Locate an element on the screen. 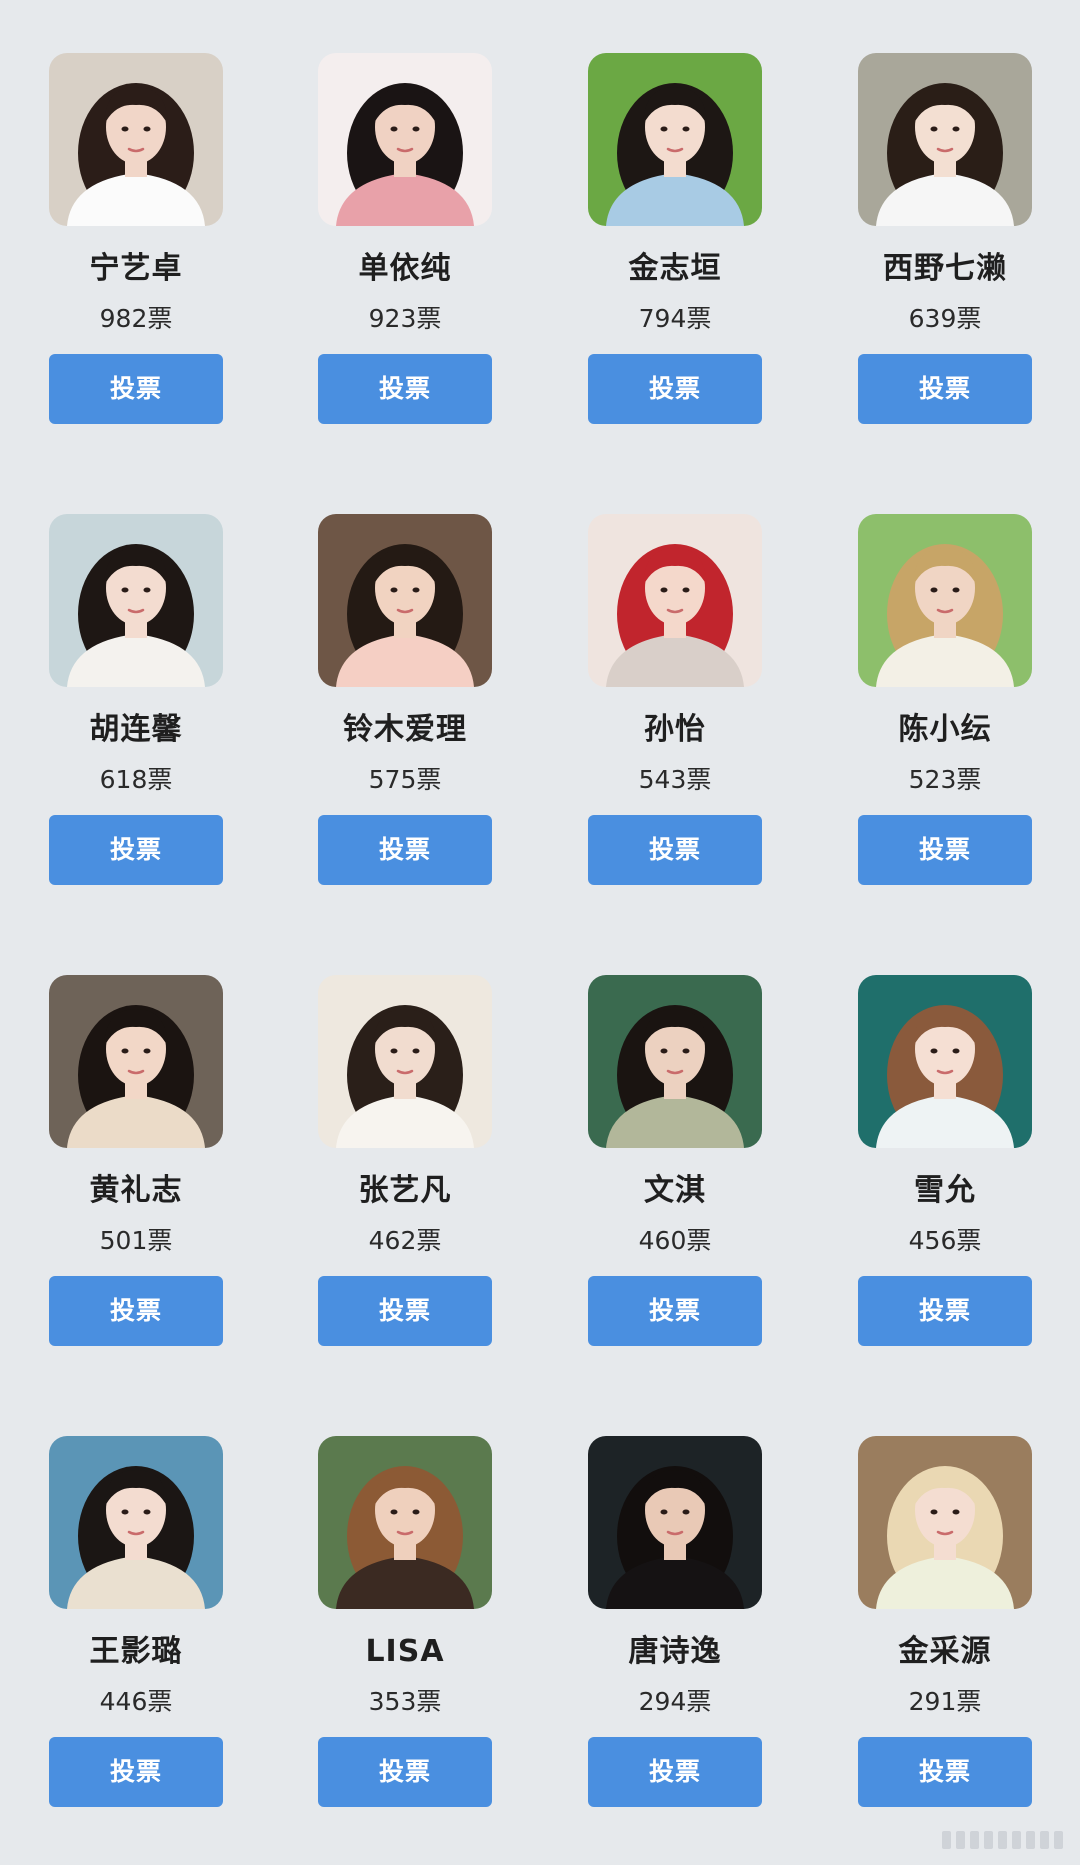 The image size is (1080, 1865). vote-count: 543票 is located at coordinates (675, 779).